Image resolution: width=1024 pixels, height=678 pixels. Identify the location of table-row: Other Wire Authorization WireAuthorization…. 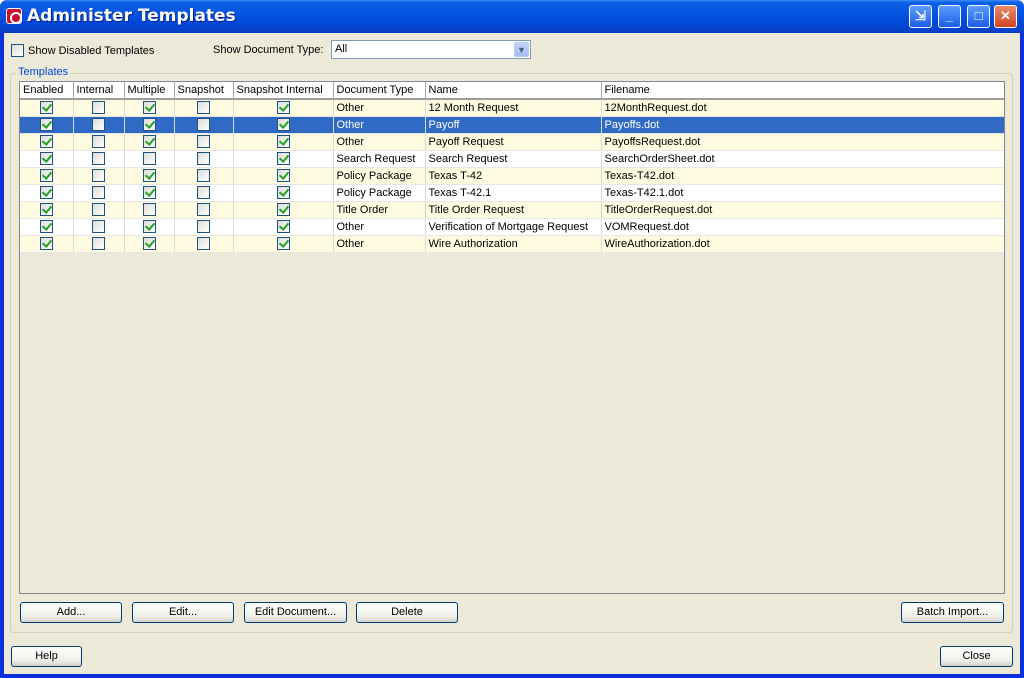
(512, 244).